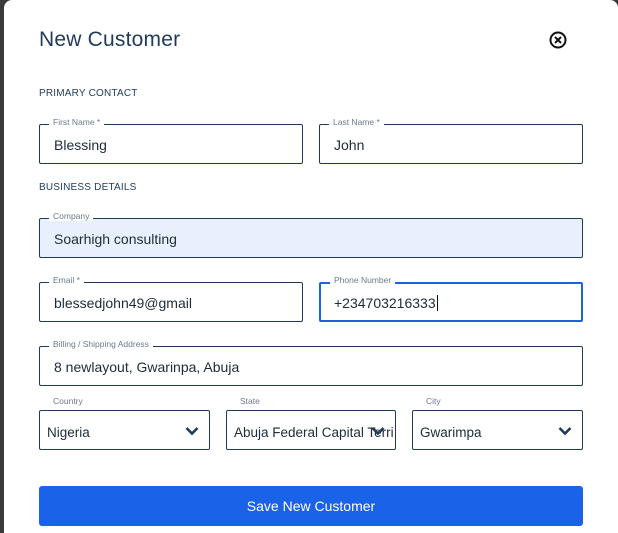 The height and width of the screenshot is (533, 618). Describe the element at coordinates (497, 423) in the screenshot. I see `city-select: City Gwarimpa` at that location.